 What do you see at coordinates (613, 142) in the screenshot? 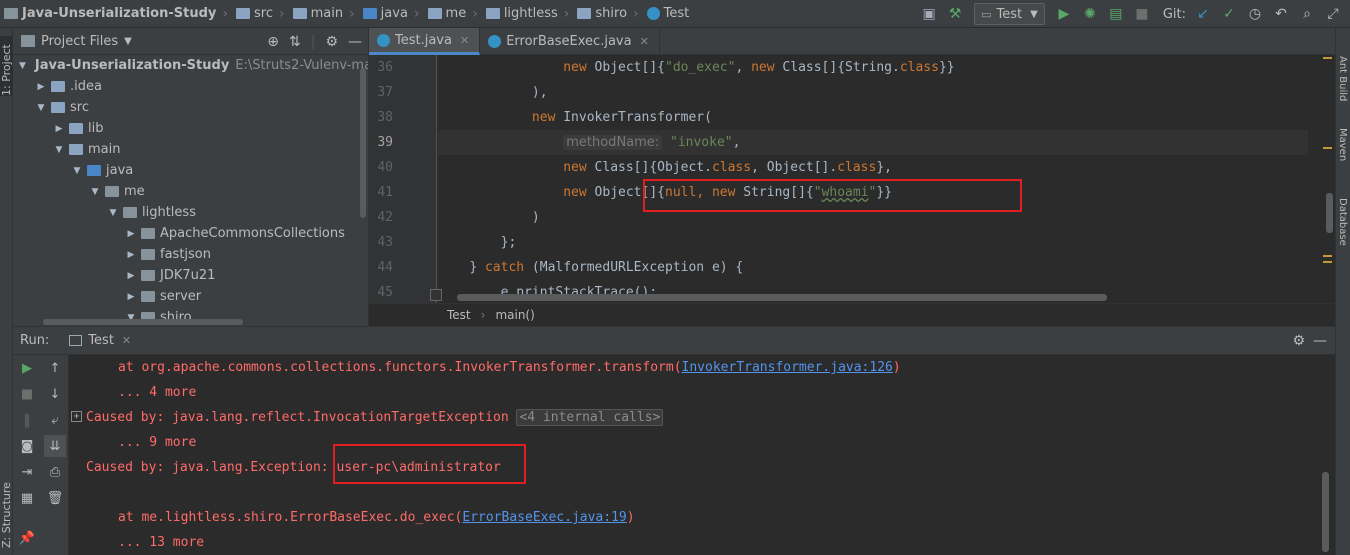
I see `parameter-hint: methodName:` at bounding box center [613, 142].